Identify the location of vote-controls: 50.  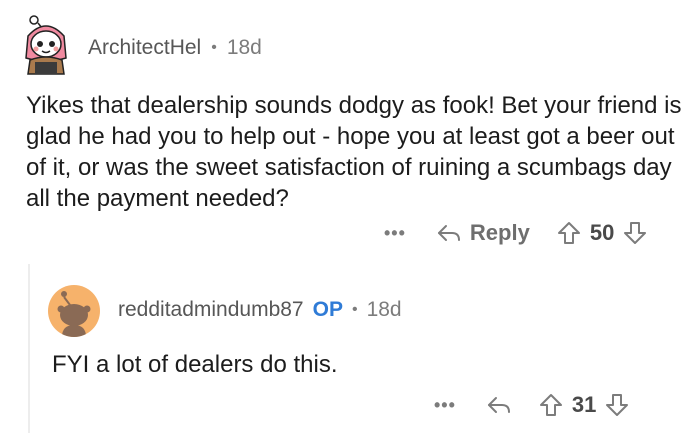
(602, 233).